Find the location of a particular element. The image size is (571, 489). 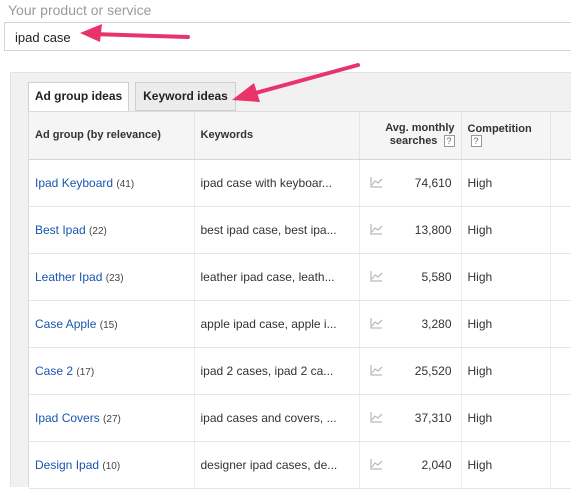

ad-group-link: Case Apple is located at coordinates (65, 324).